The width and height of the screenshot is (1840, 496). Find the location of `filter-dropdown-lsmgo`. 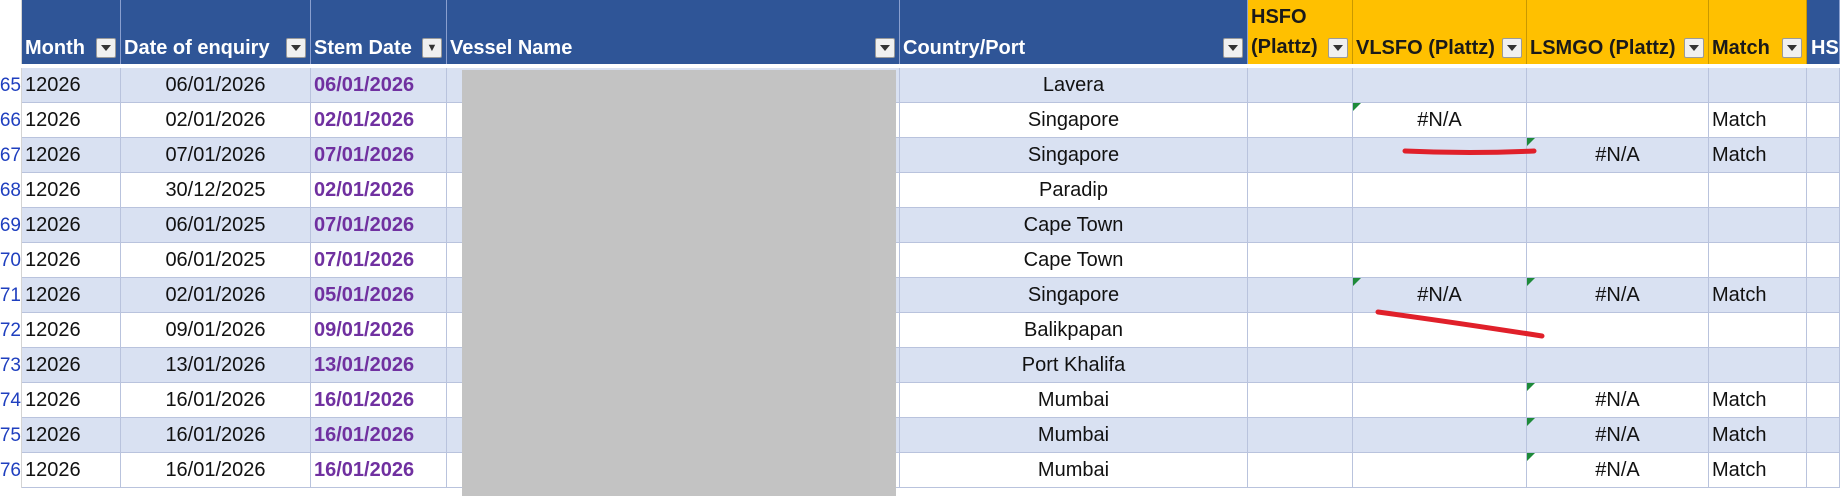

filter-dropdown-lsmgo is located at coordinates (1694, 48).